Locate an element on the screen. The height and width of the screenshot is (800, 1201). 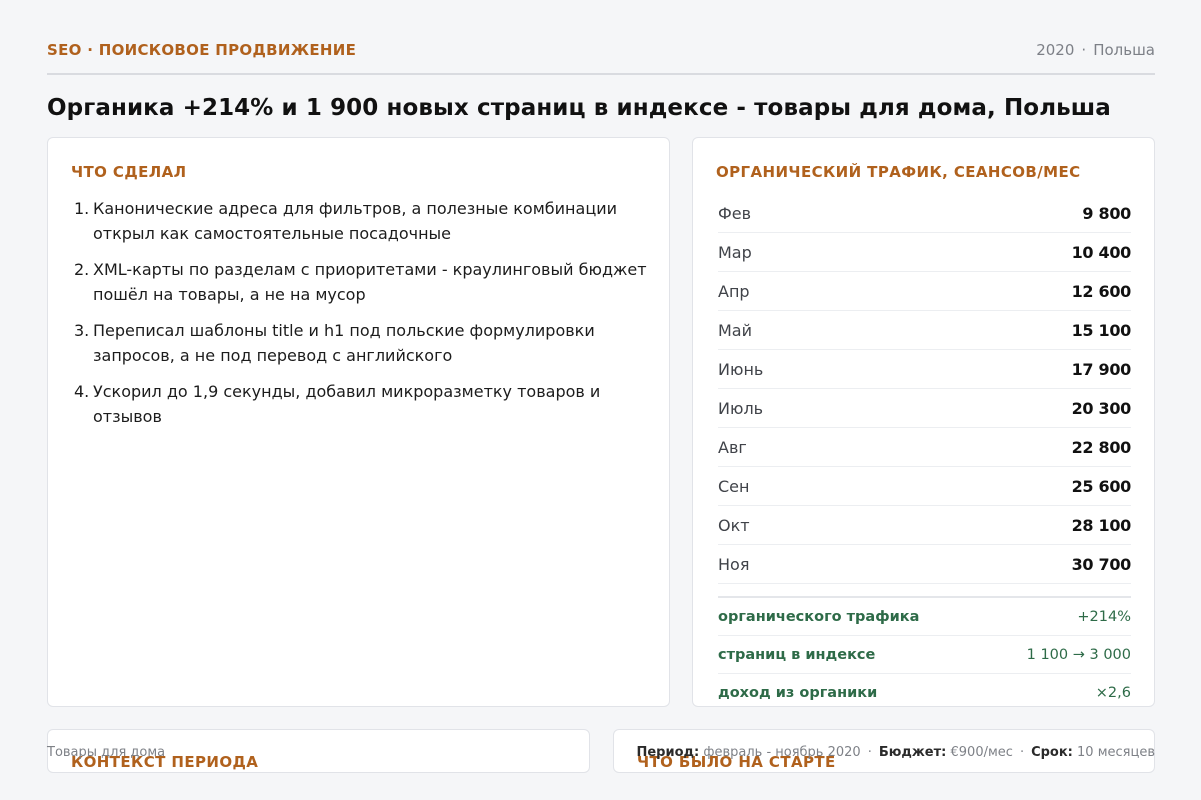
budget-value: €900/мес is located at coordinates (981, 752).